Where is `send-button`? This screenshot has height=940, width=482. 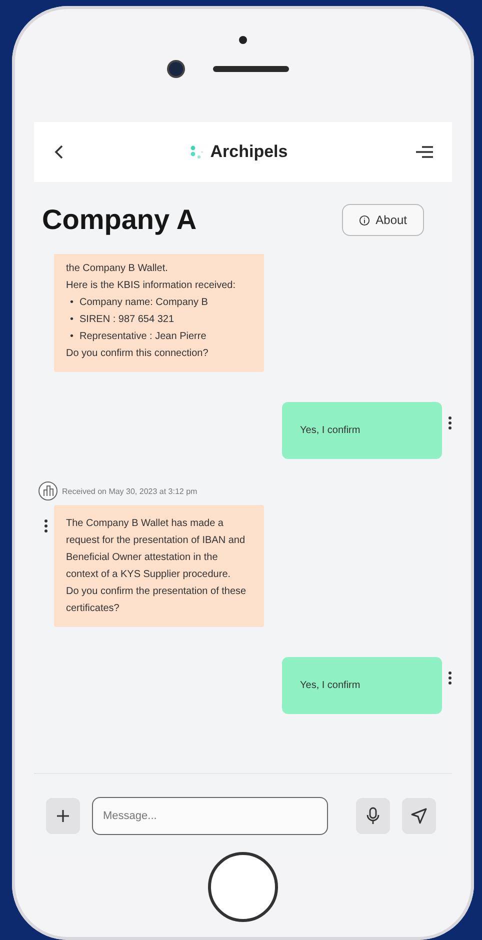
send-button is located at coordinates (419, 816).